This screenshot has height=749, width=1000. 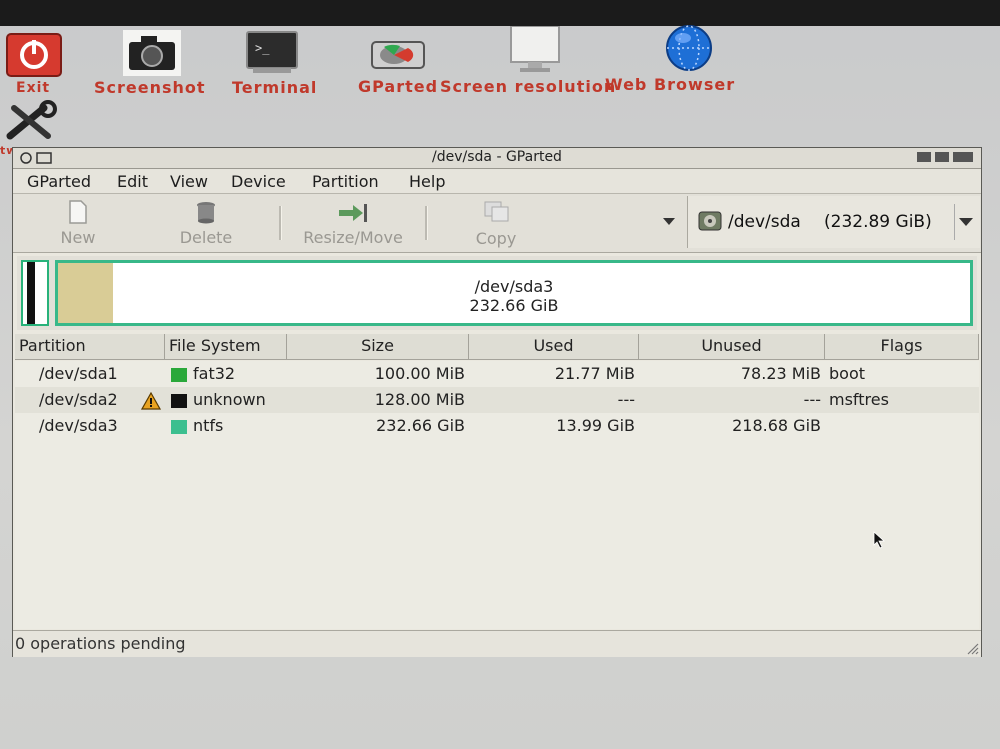 What do you see at coordinates (189, 181) in the screenshot?
I see `menu-view: View` at bounding box center [189, 181].